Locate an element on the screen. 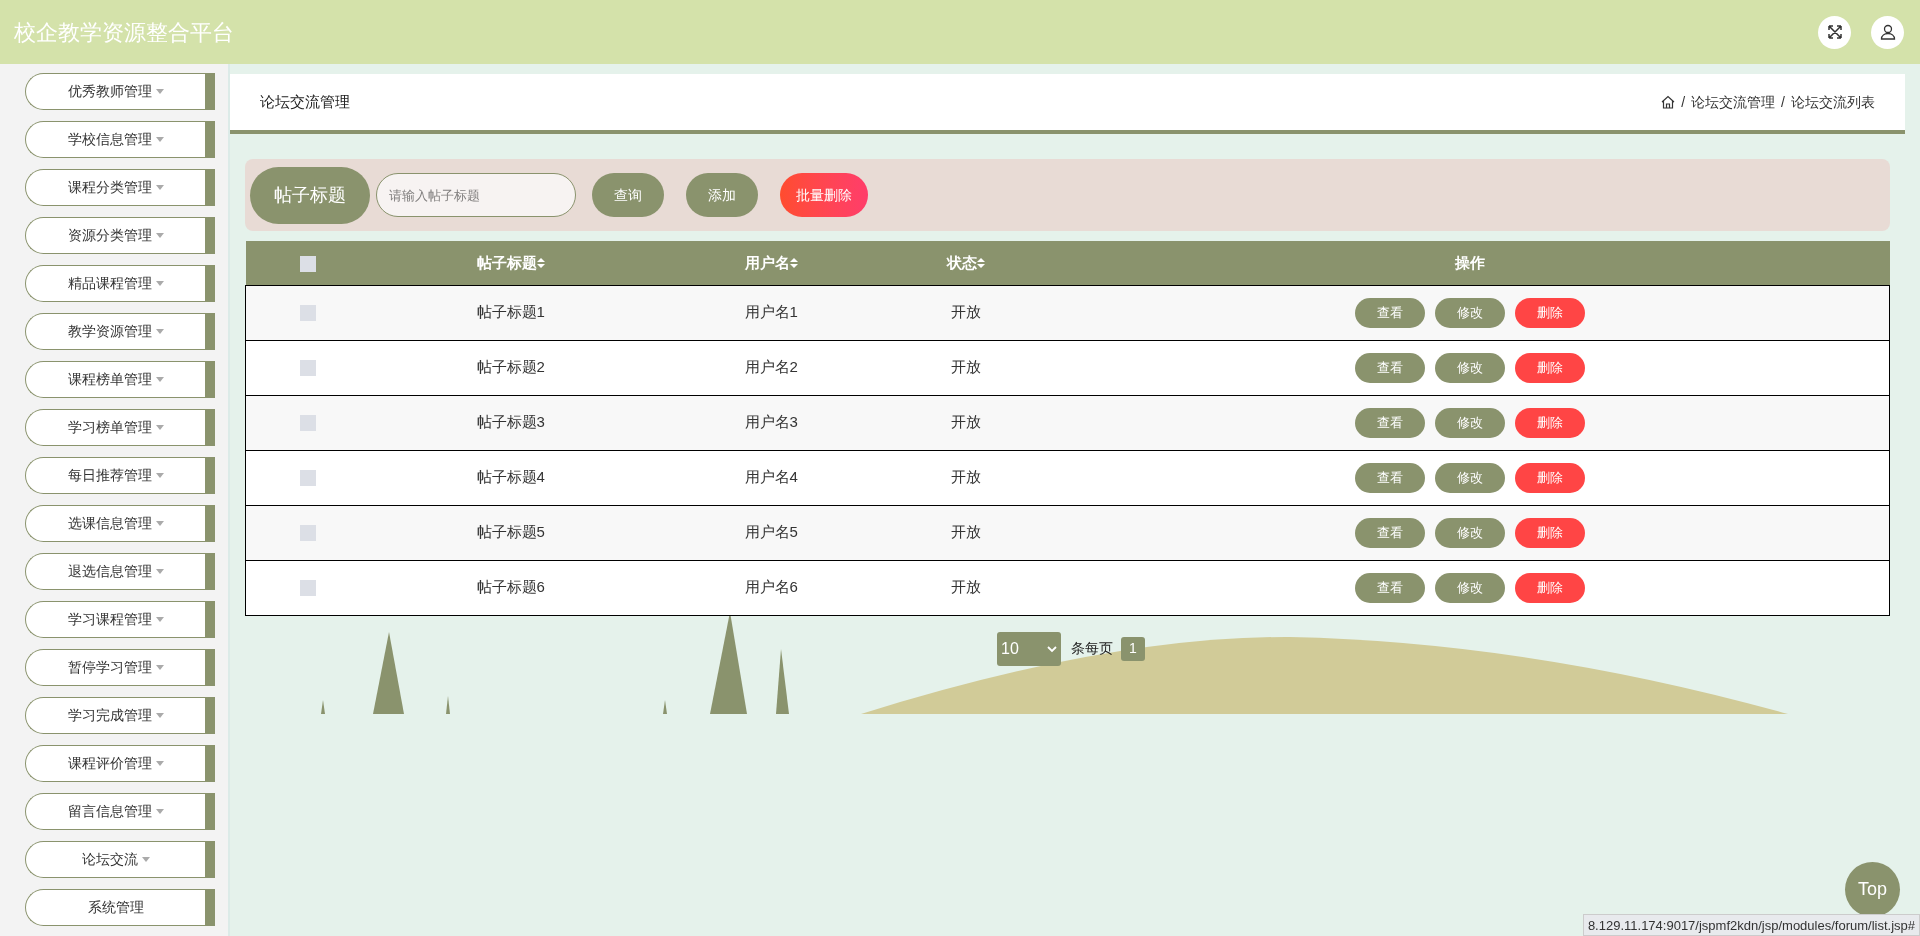  sidebar-menu-item: 教学资源管理 is located at coordinates (115, 331).